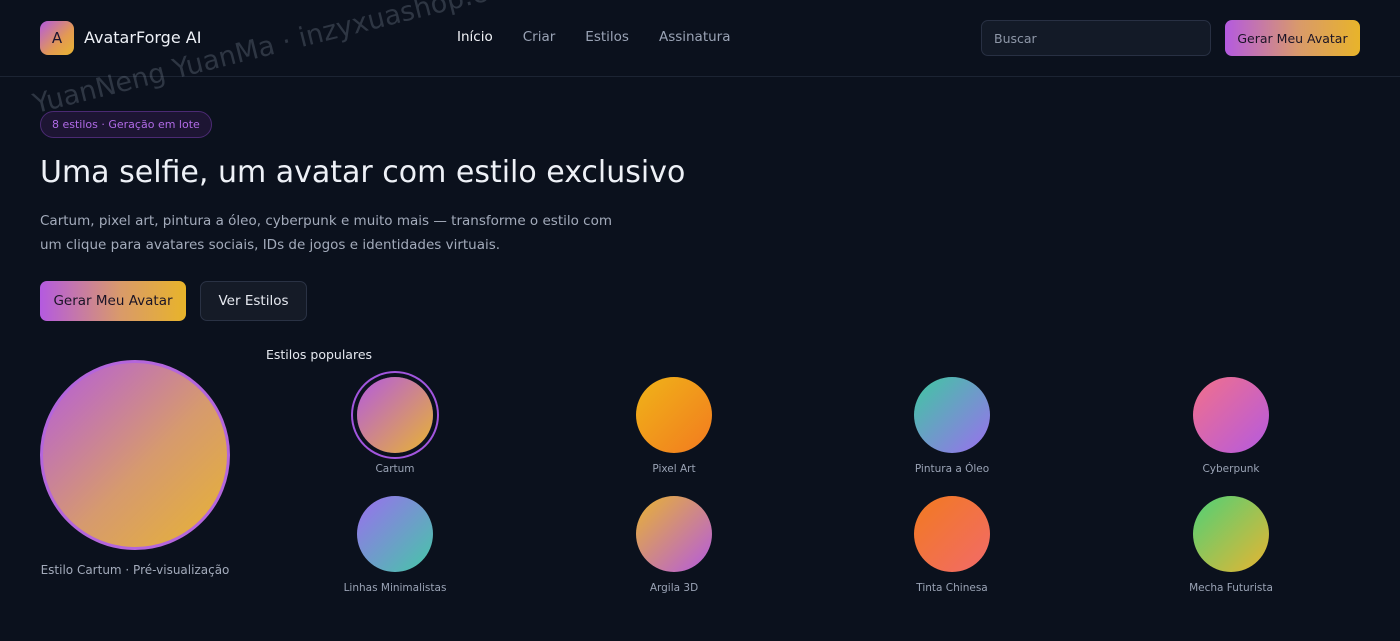 The image size is (1400, 641). Describe the element at coordinates (395, 469) in the screenshot. I see `style-label: Cartum` at that location.